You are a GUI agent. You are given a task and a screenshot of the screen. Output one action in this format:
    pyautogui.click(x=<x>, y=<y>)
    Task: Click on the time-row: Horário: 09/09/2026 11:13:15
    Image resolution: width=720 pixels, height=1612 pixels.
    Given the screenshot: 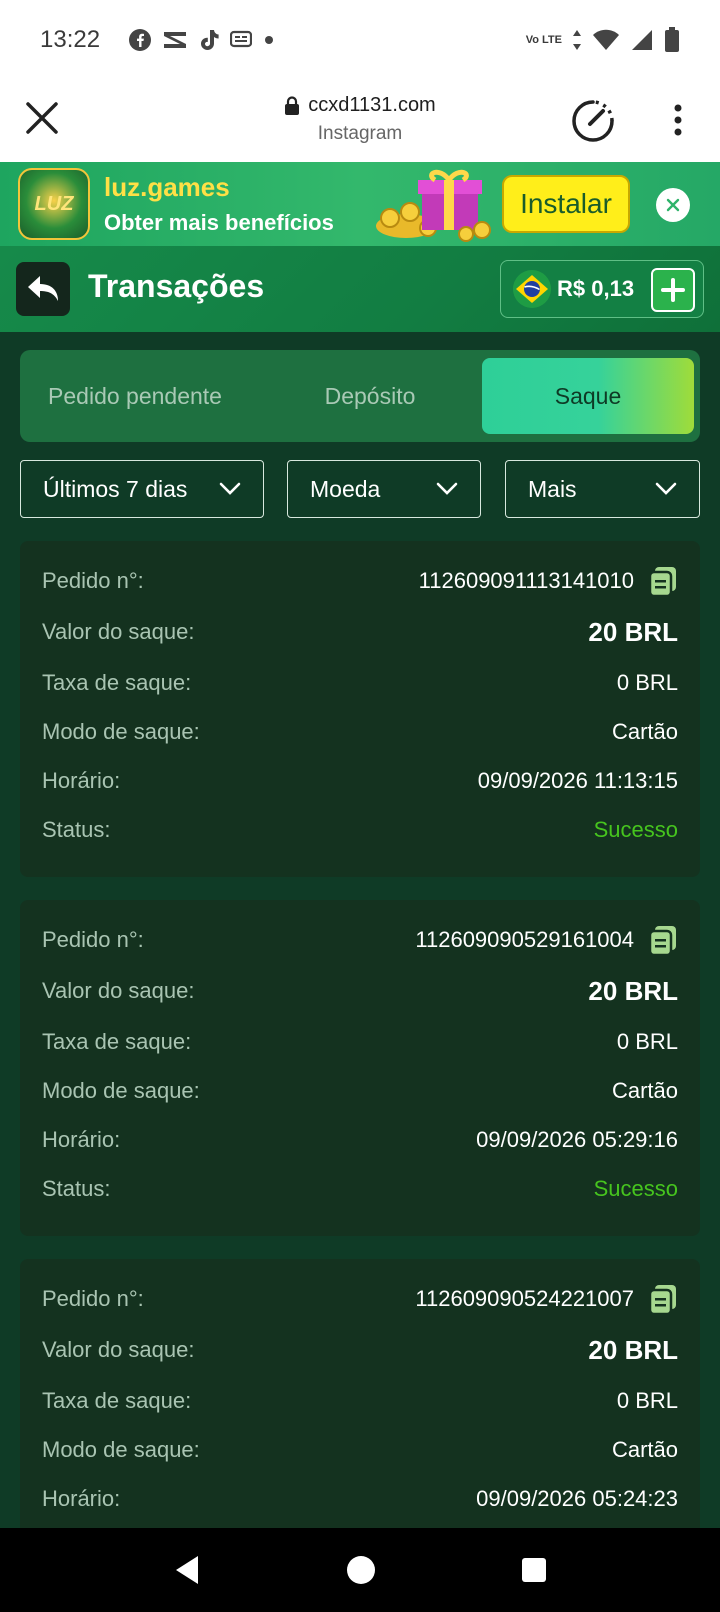 What is the action you would take?
    pyautogui.click(x=360, y=781)
    